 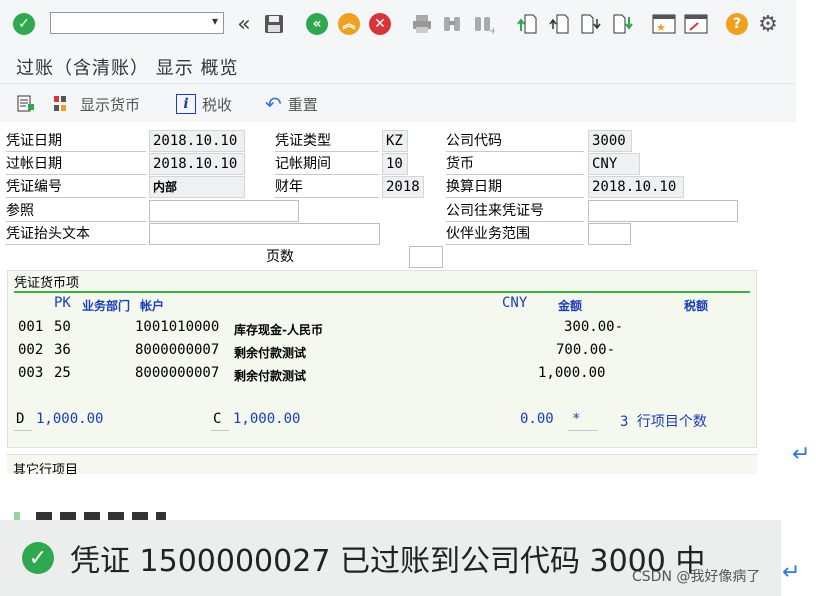 What do you see at coordinates (76, 164) in the screenshot?
I see `posting-date-label: 过帐日期` at bounding box center [76, 164].